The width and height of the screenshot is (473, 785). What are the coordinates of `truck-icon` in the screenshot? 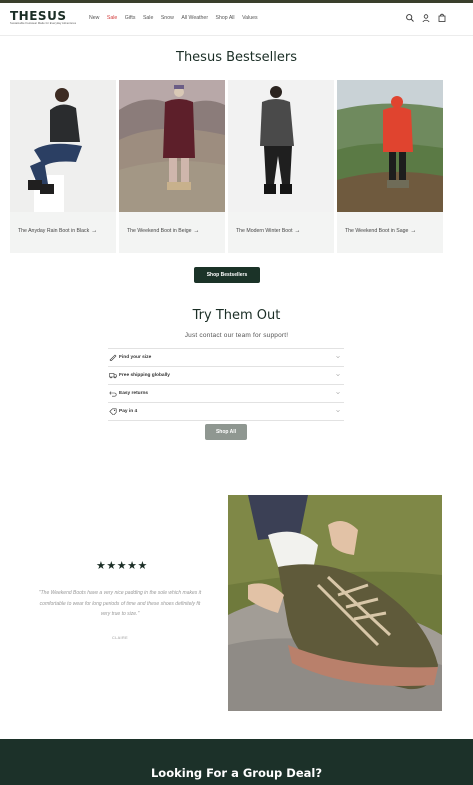 It's located at (113, 376).